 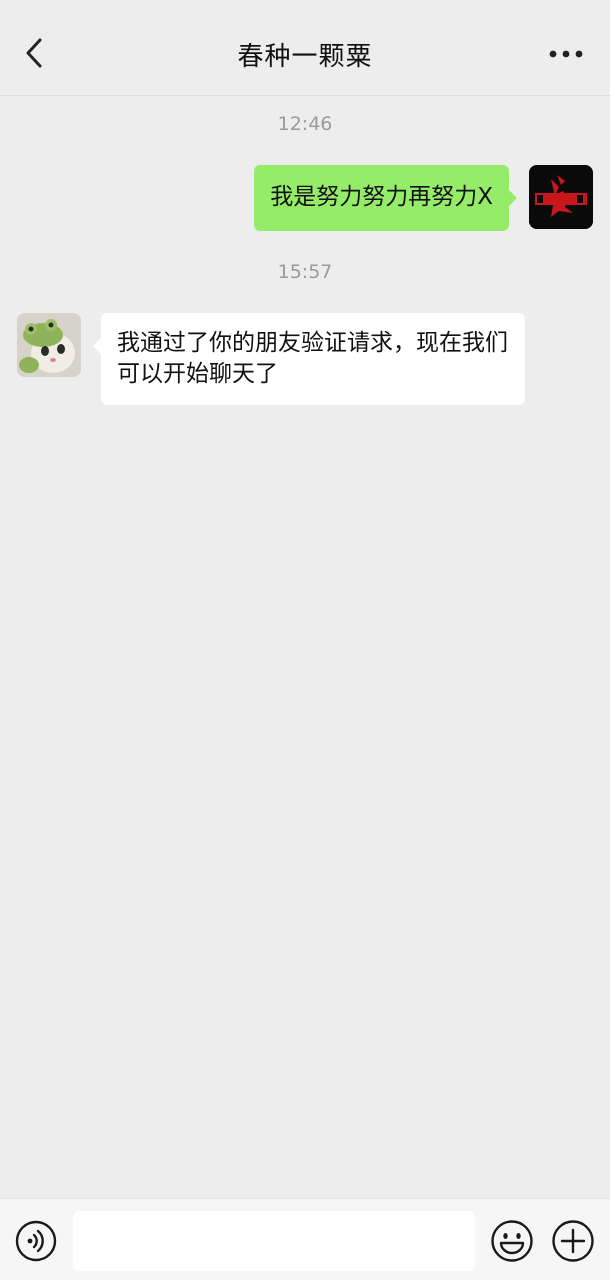 I want to click on contact-avatar, so click(x=49, y=345).